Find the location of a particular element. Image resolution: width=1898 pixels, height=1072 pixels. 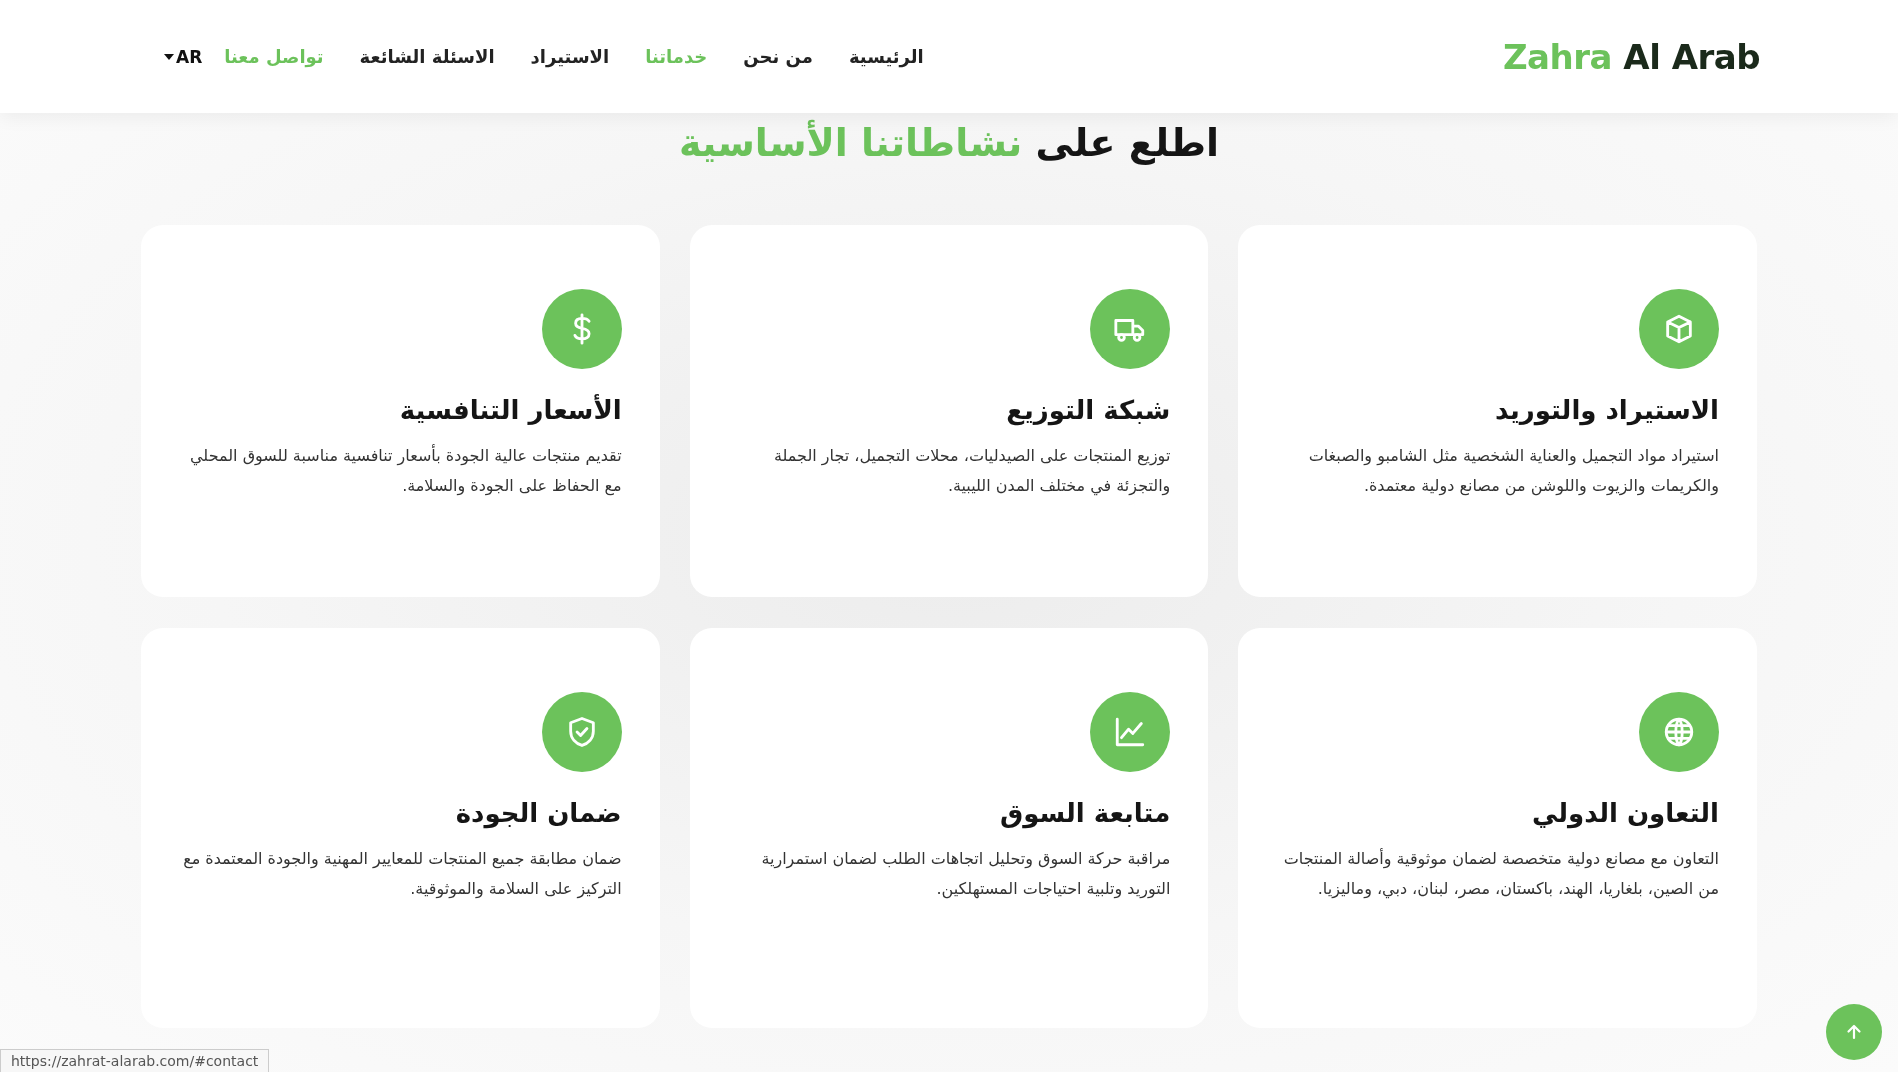

card-title: ضمان الجودة is located at coordinates (538, 813).